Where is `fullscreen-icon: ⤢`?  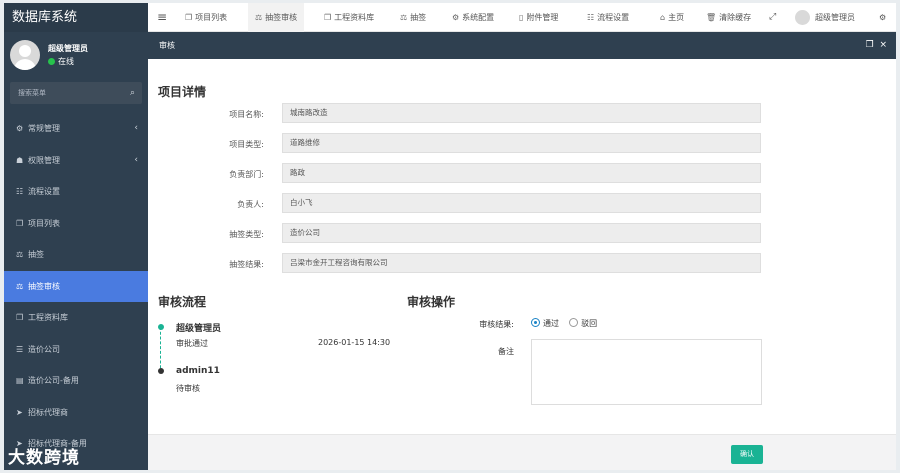 fullscreen-icon: ⤢ is located at coordinates (772, 17).